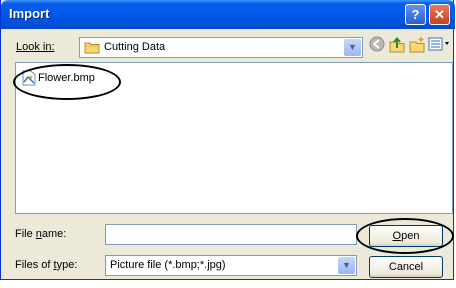 This screenshot has width=456, height=288. What do you see at coordinates (231, 265) in the screenshot?
I see `files-of-type-combo: Picture file (*.bmp;*.jpg) ▼` at bounding box center [231, 265].